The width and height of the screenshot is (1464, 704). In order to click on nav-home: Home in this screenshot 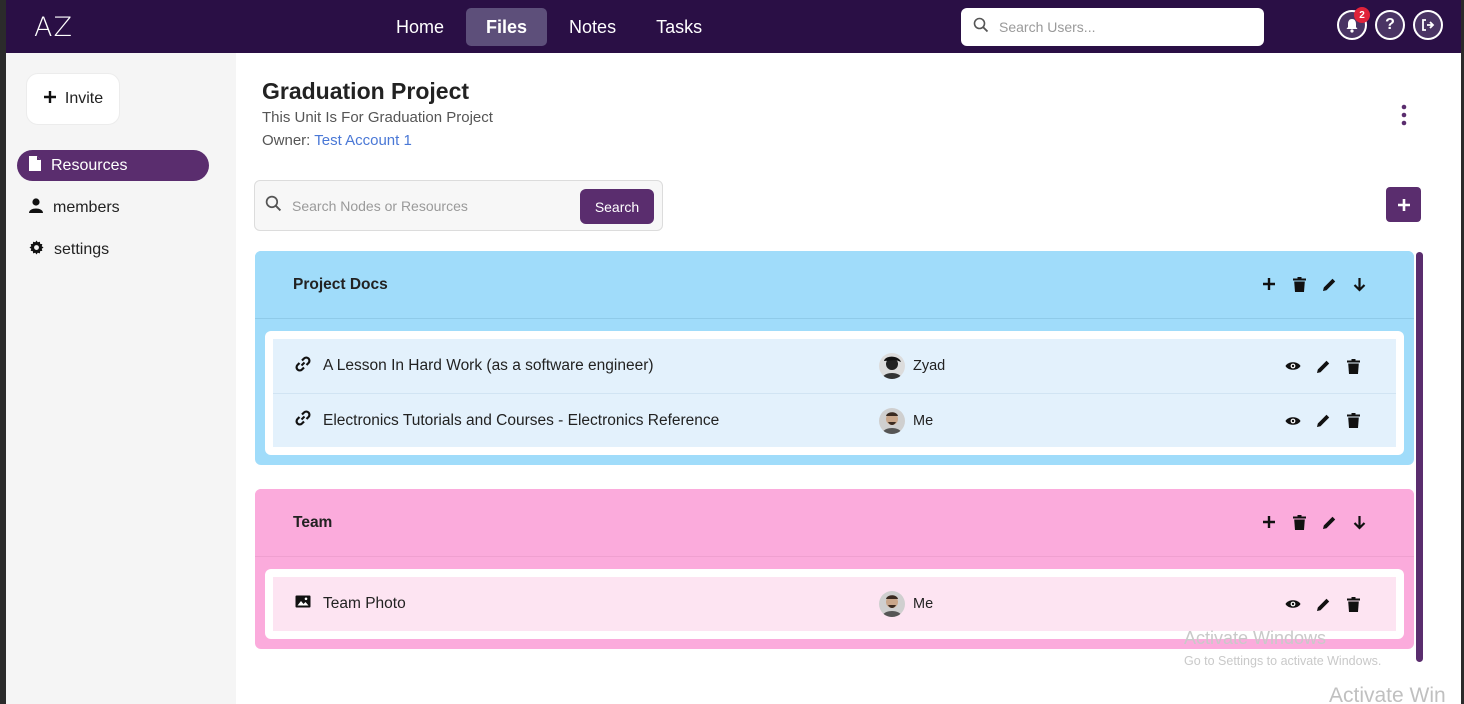, I will do `click(420, 27)`.